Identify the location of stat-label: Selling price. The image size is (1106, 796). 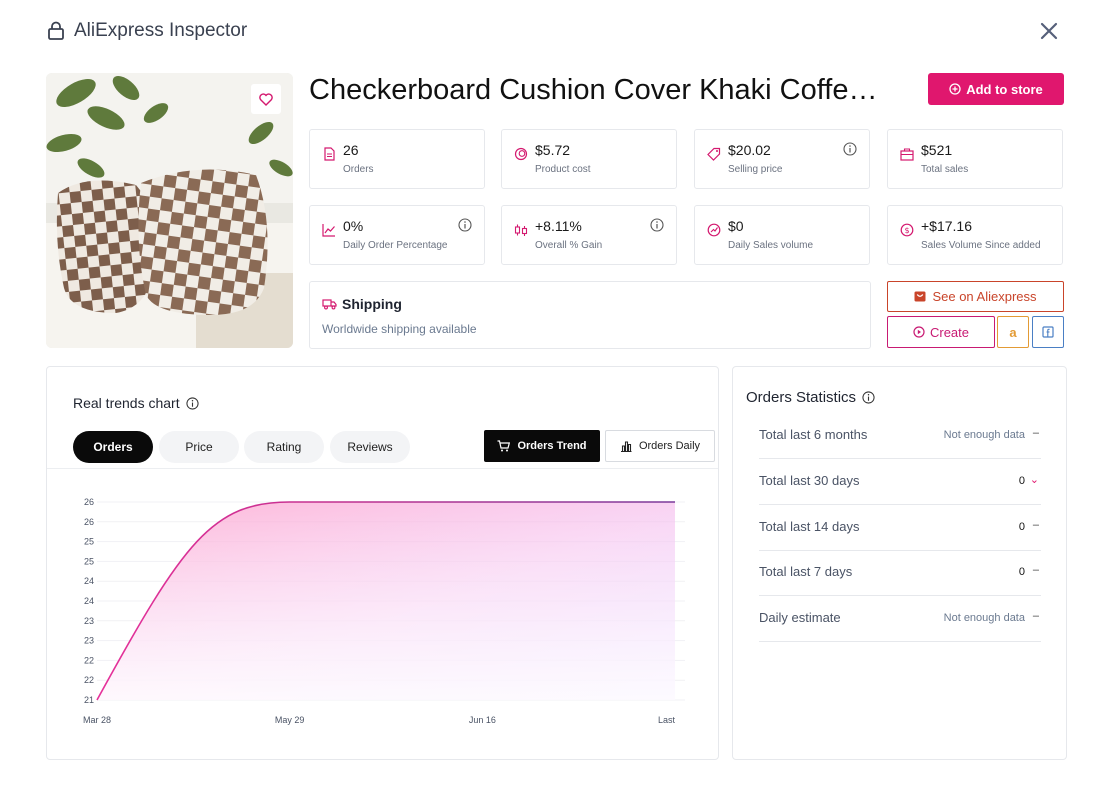
(755, 169).